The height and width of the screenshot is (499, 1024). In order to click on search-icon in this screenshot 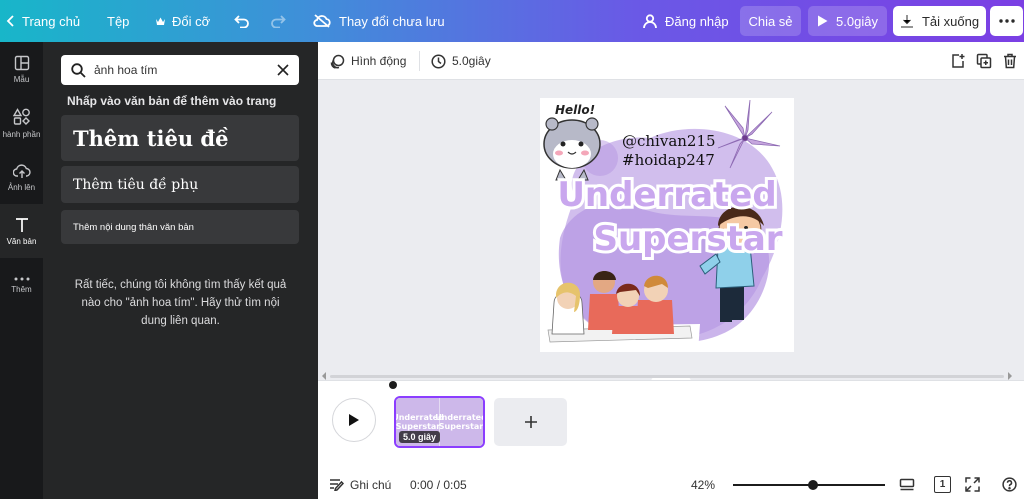, I will do `click(78, 70)`.